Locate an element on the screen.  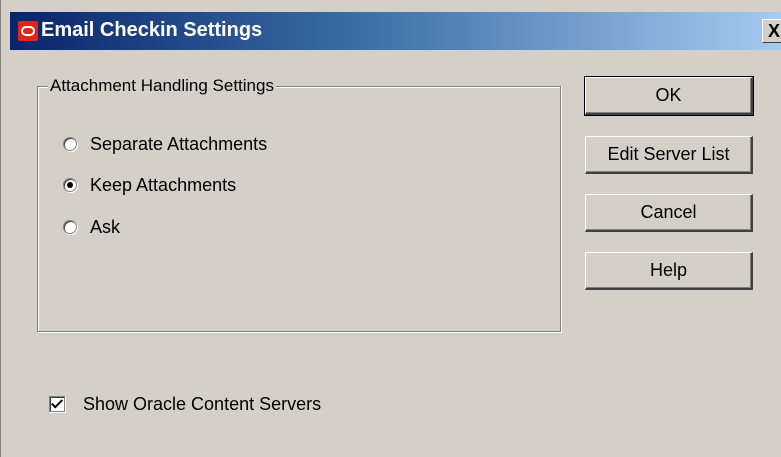
radio-label: Keep Attachments is located at coordinates (163, 184).